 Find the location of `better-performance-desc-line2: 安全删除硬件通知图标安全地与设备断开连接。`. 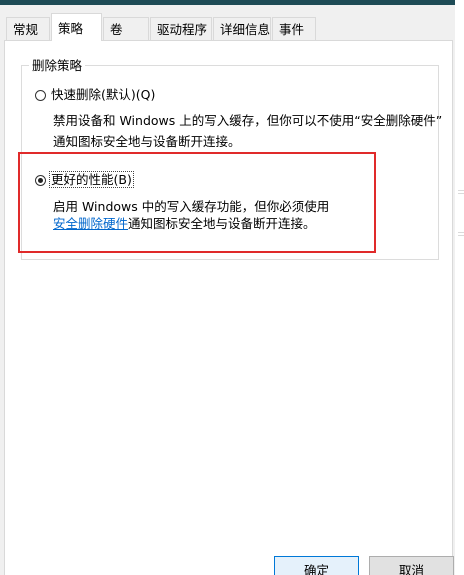

better-performance-desc-line2: 安全删除硬件通知图标安全地与设备断开连接。 is located at coordinates (184, 223).